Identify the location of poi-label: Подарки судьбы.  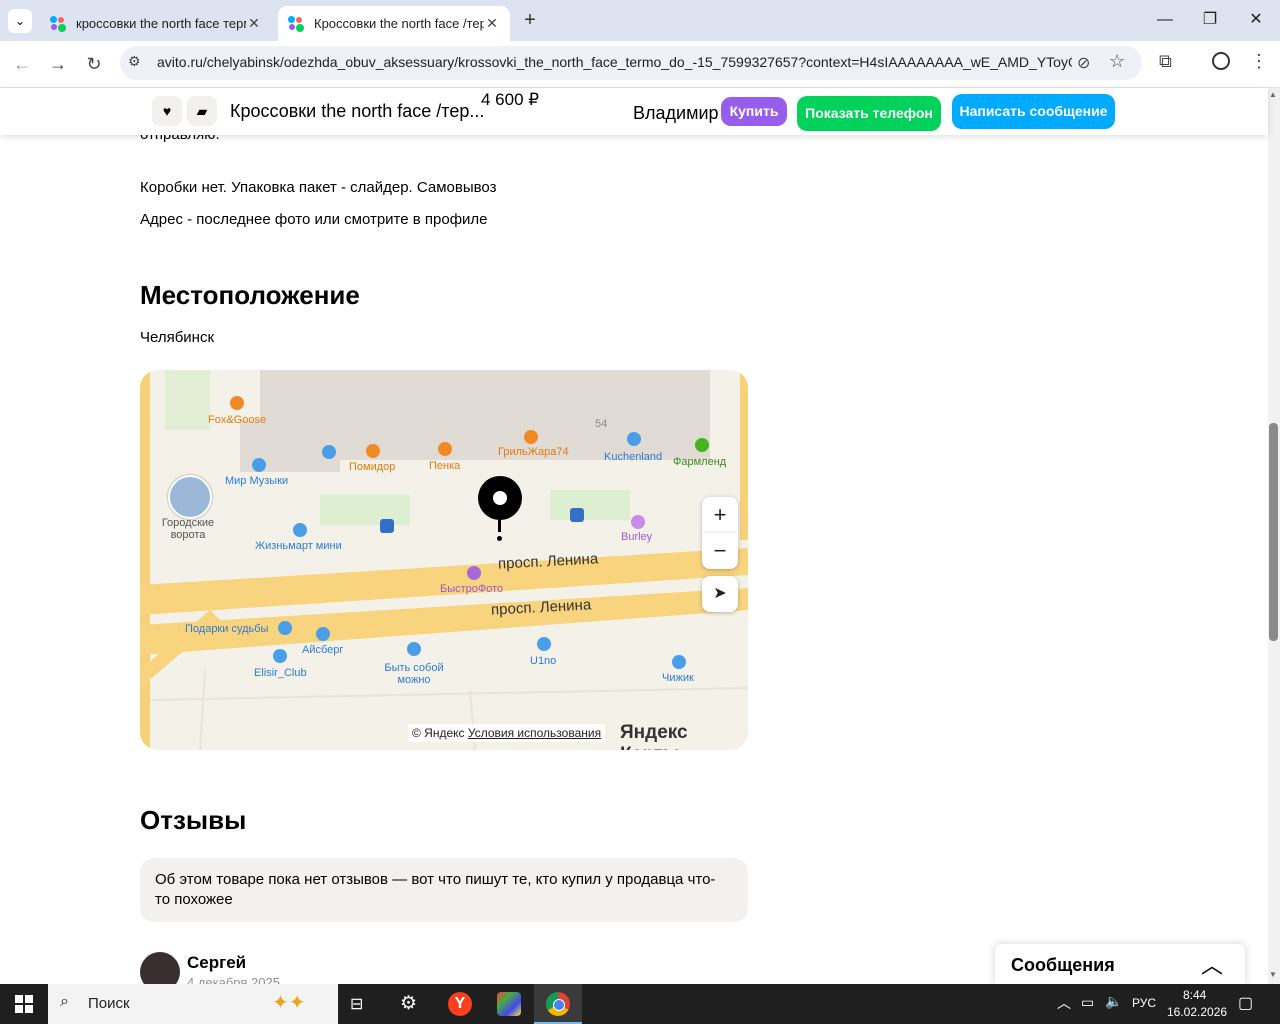
(226, 629).